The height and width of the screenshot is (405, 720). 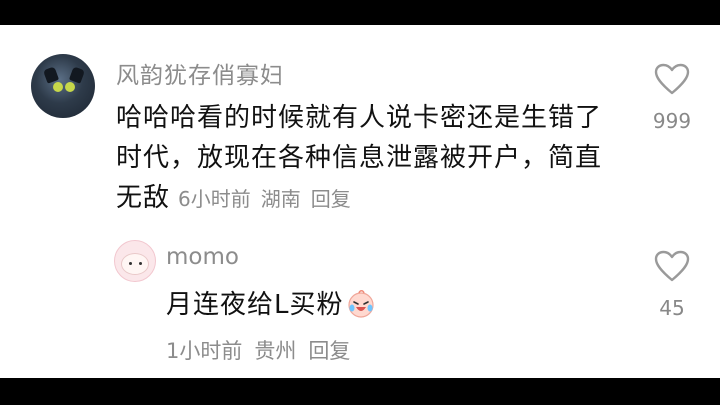 What do you see at coordinates (360, 12) in the screenshot?
I see `letterbox-top` at bounding box center [360, 12].